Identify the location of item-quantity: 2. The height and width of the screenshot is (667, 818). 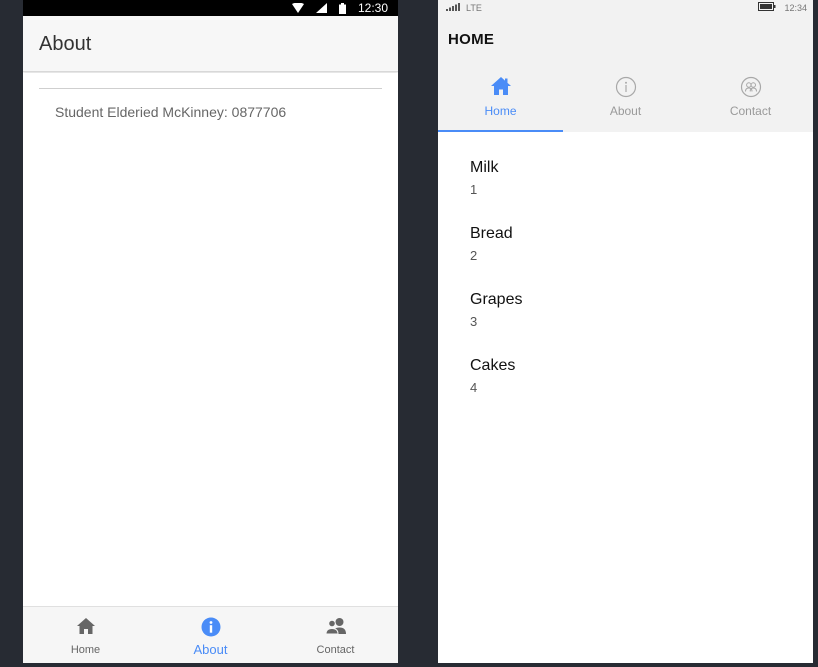
(474, 255).